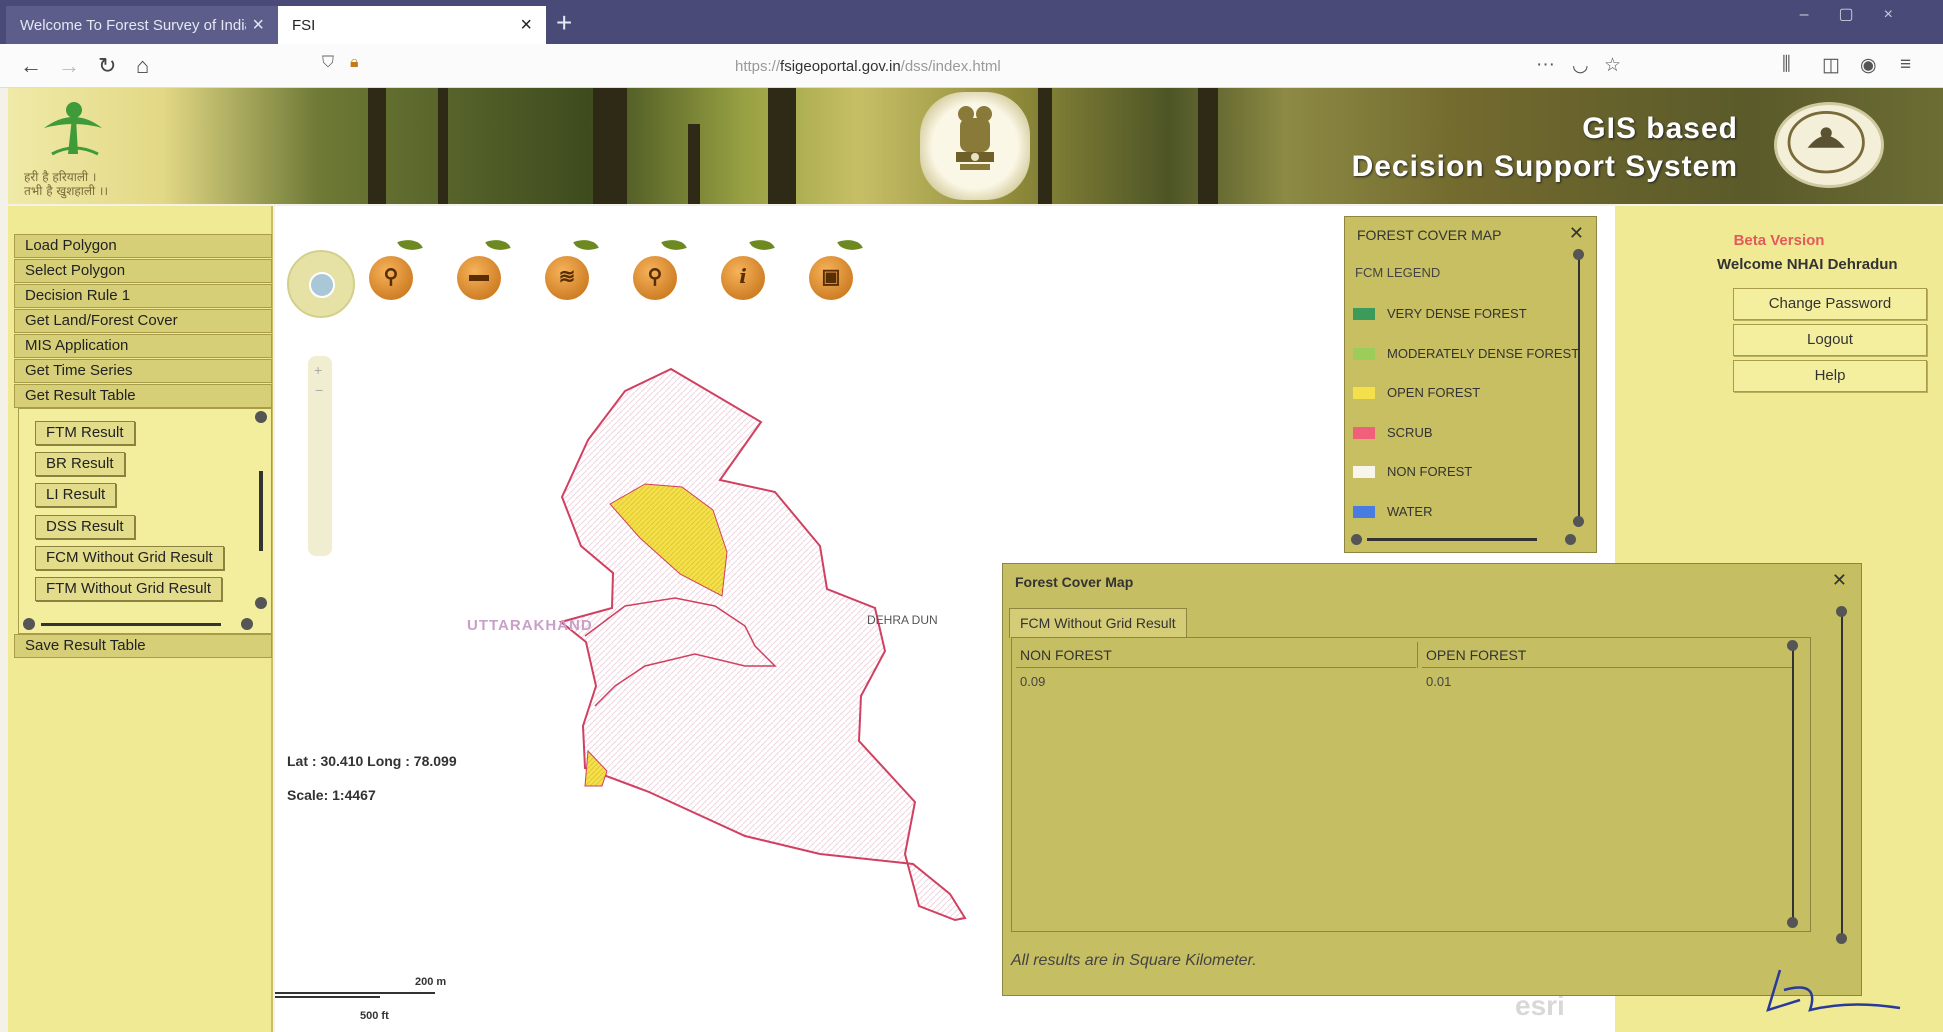  What do you see at coordinates (142, 66) in the screenshot?
I see `home-icon: ⌂` at bounding box center [142, 66].